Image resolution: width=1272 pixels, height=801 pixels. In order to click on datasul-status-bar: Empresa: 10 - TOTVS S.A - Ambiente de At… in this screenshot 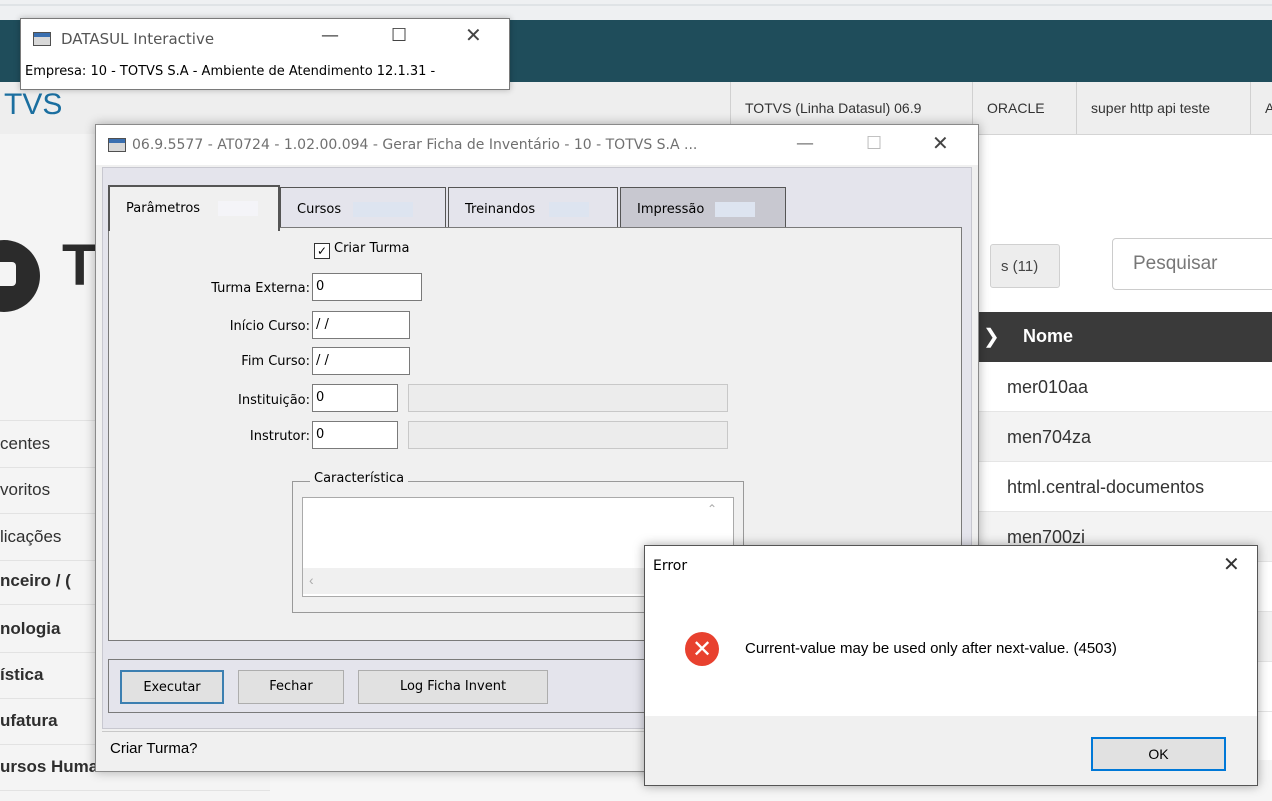, I will do `click(230, 71)`.